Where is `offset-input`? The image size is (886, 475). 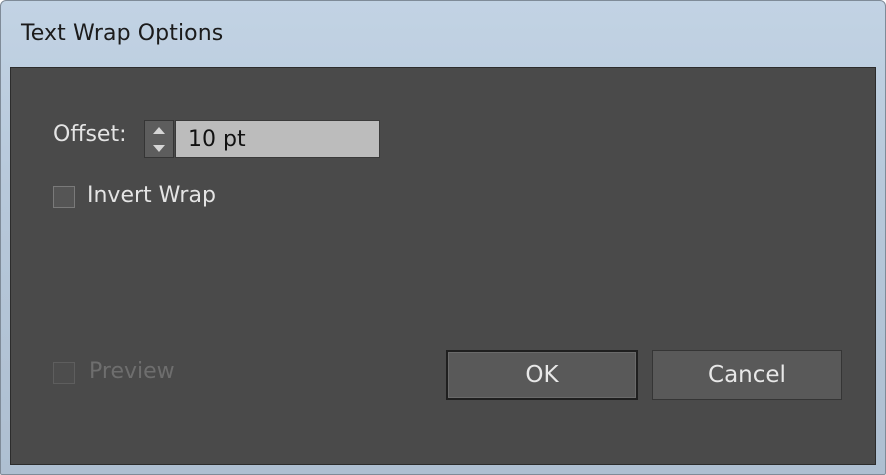
offset-input is located at coordinates (277, 139).